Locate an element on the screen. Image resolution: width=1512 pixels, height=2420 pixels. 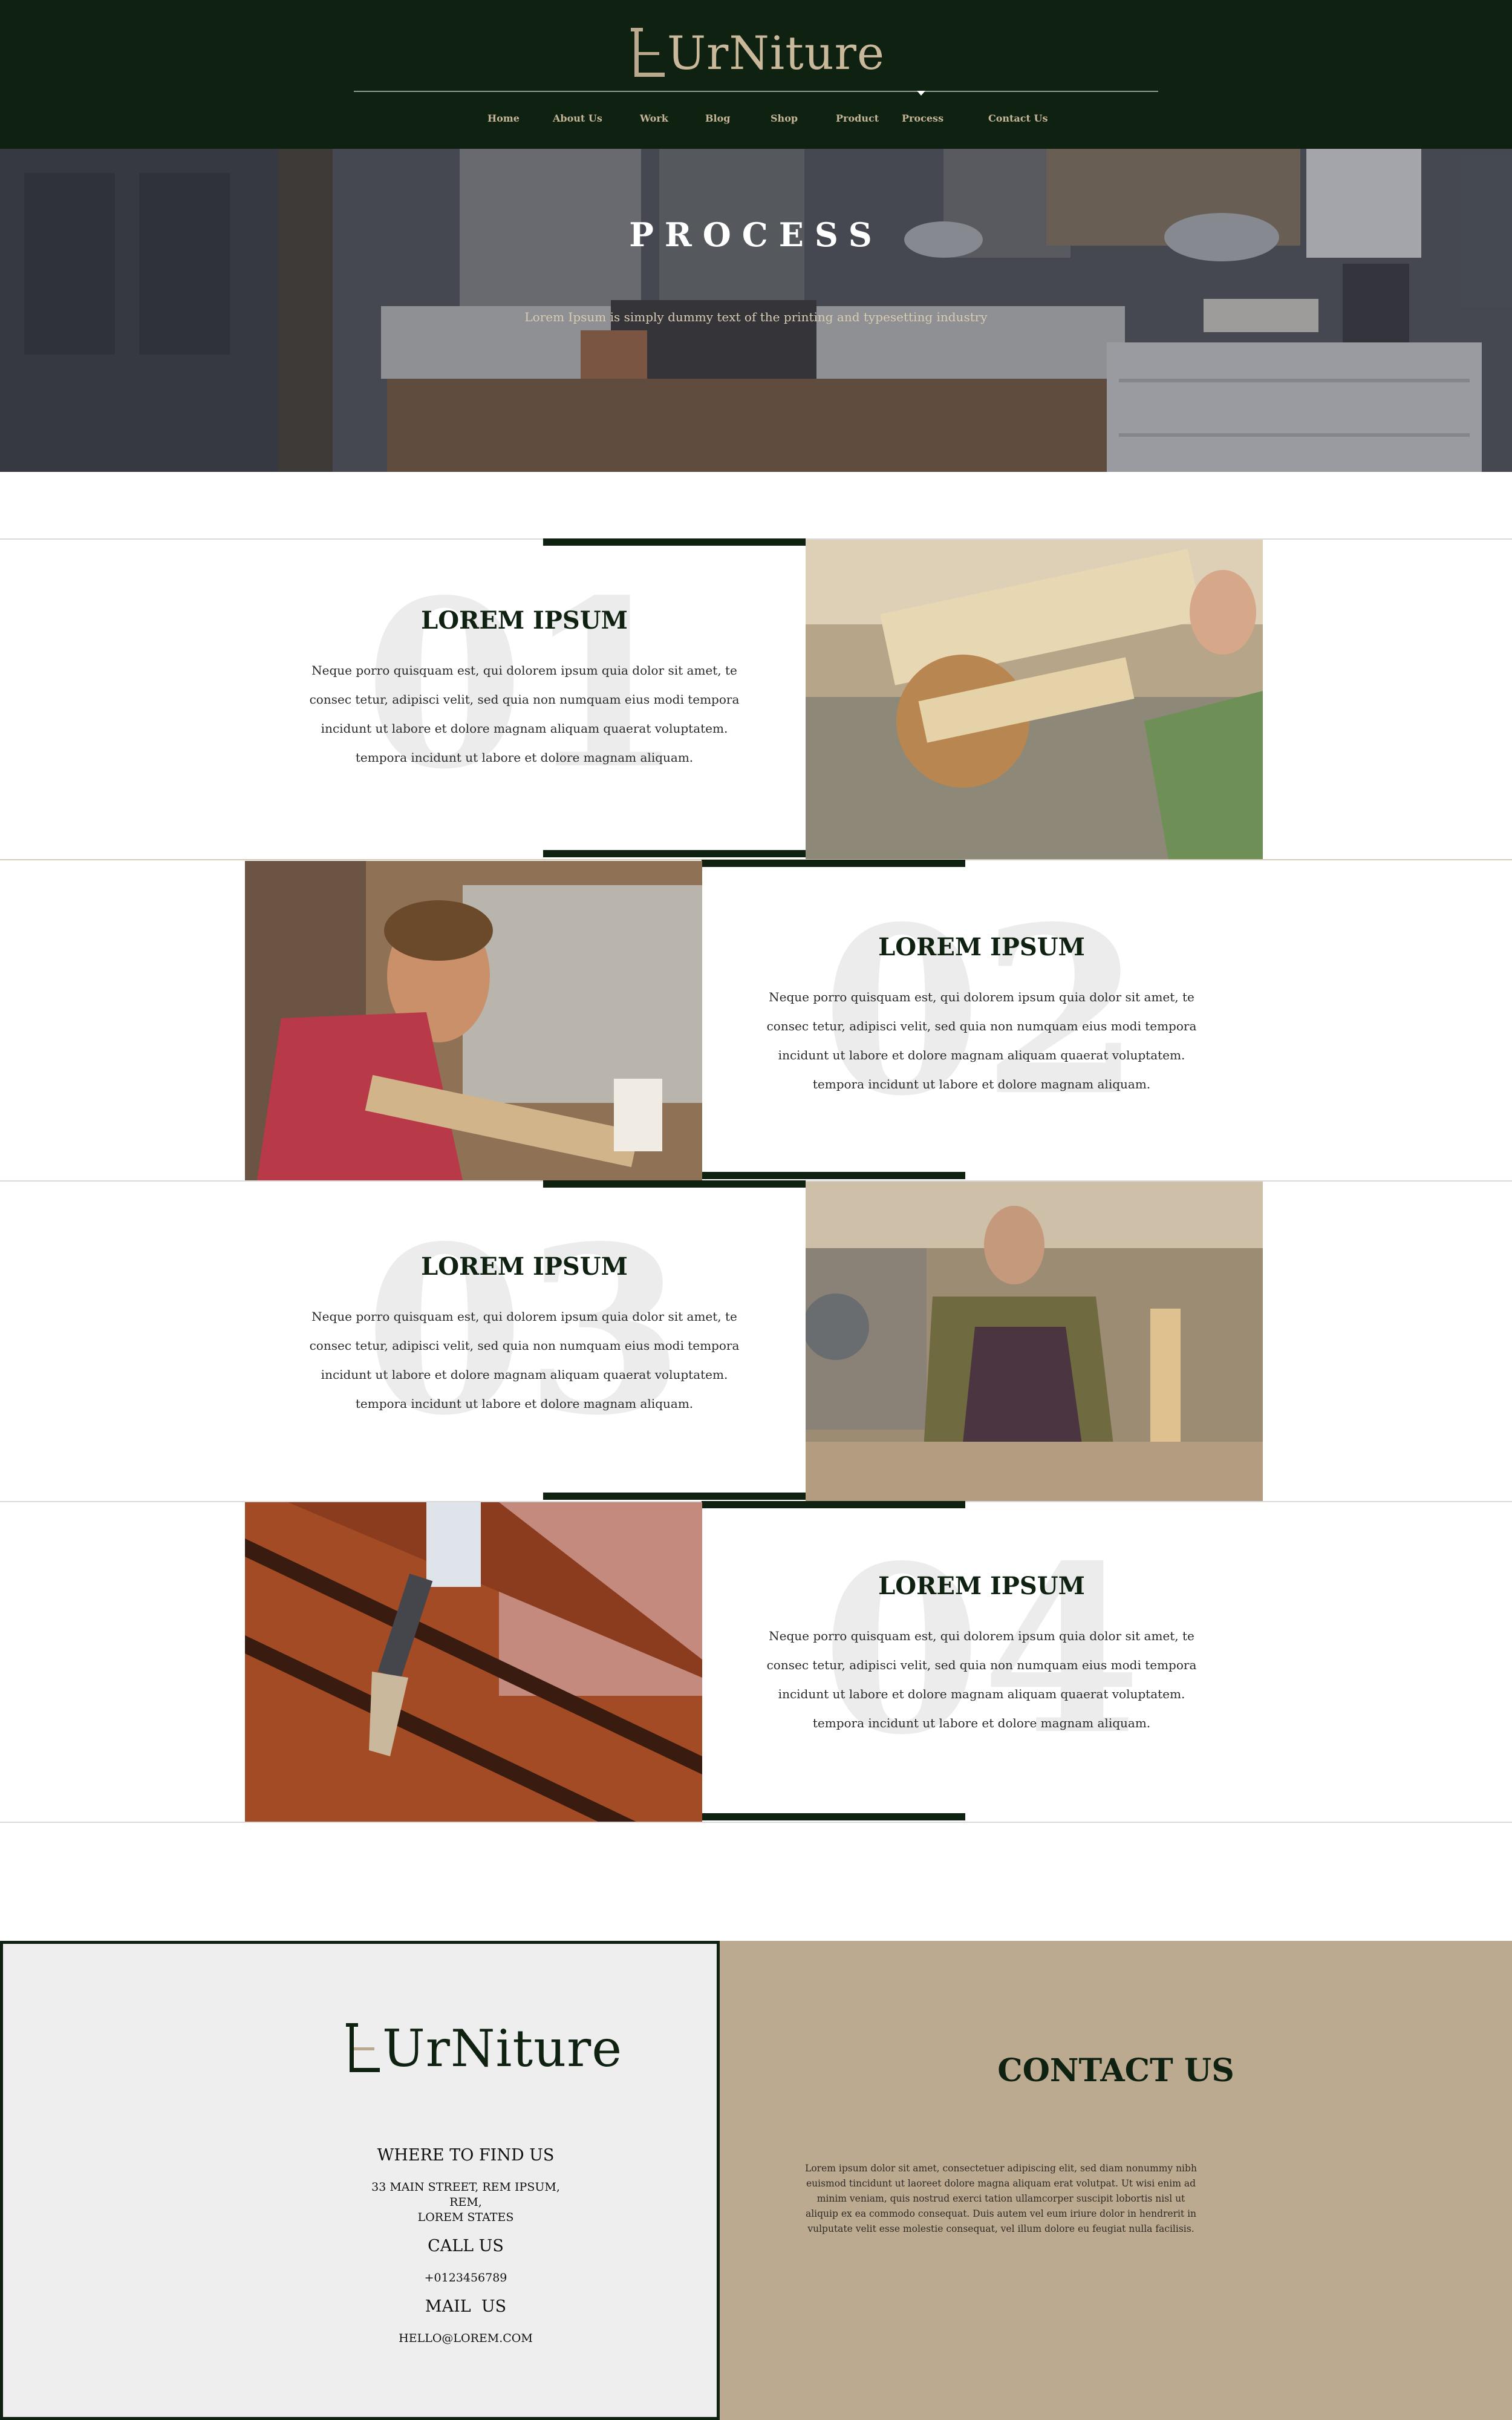
brand-logo: UrNiture is located at coordinates (758, 50).